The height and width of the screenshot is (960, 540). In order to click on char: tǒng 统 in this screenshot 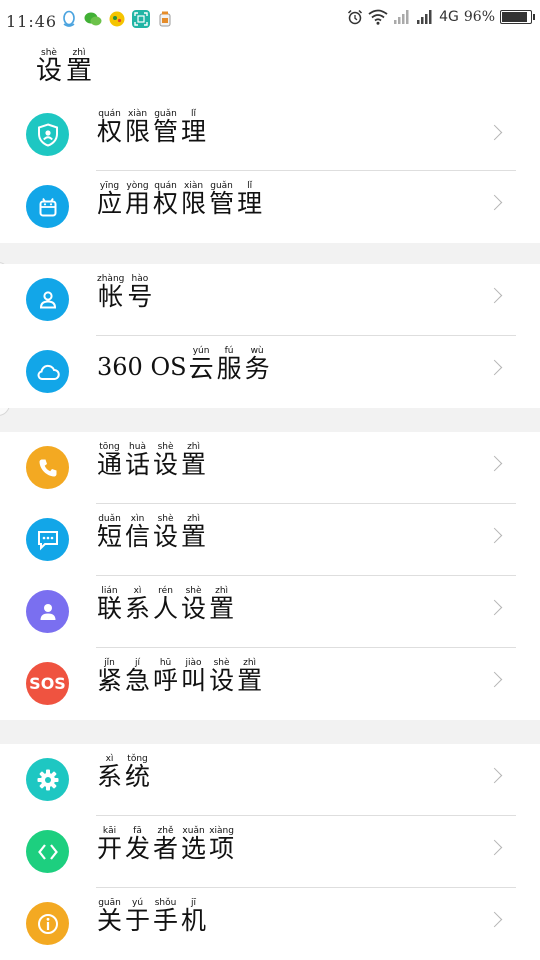, I will do `click(137, 772)`.